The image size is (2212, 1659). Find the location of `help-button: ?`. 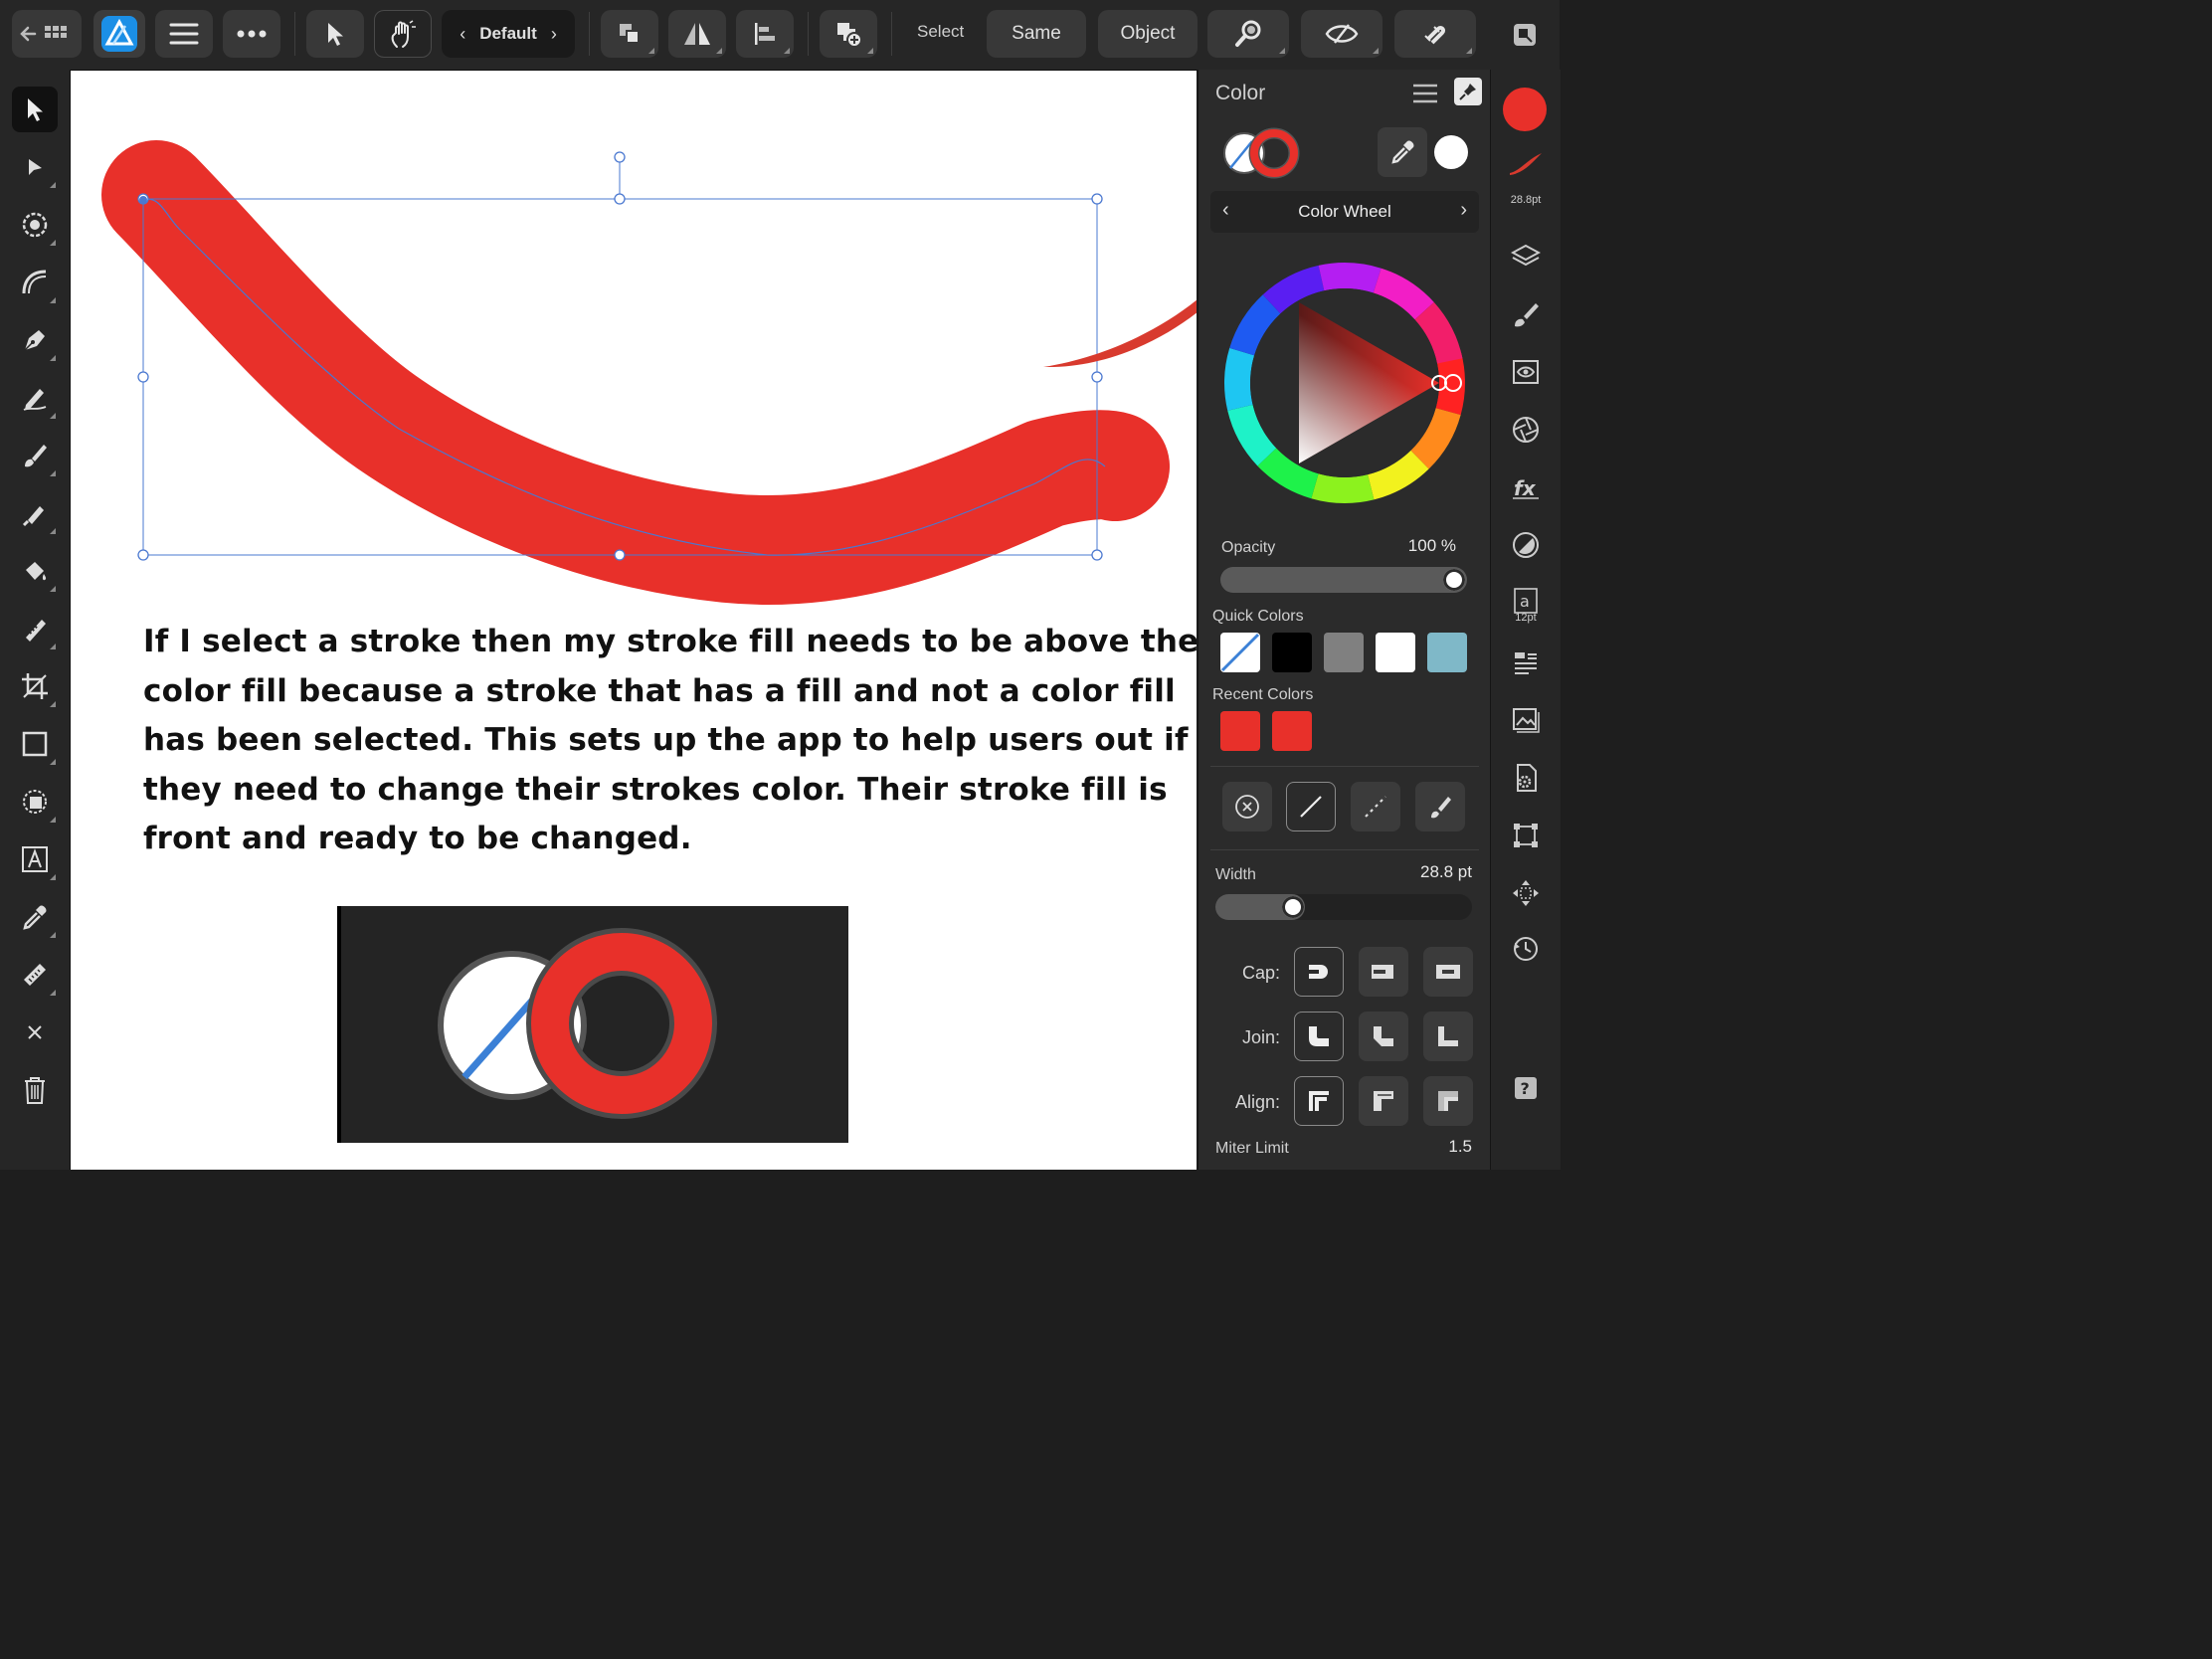

help-button: ? is located at coordinates (1526, 1088).